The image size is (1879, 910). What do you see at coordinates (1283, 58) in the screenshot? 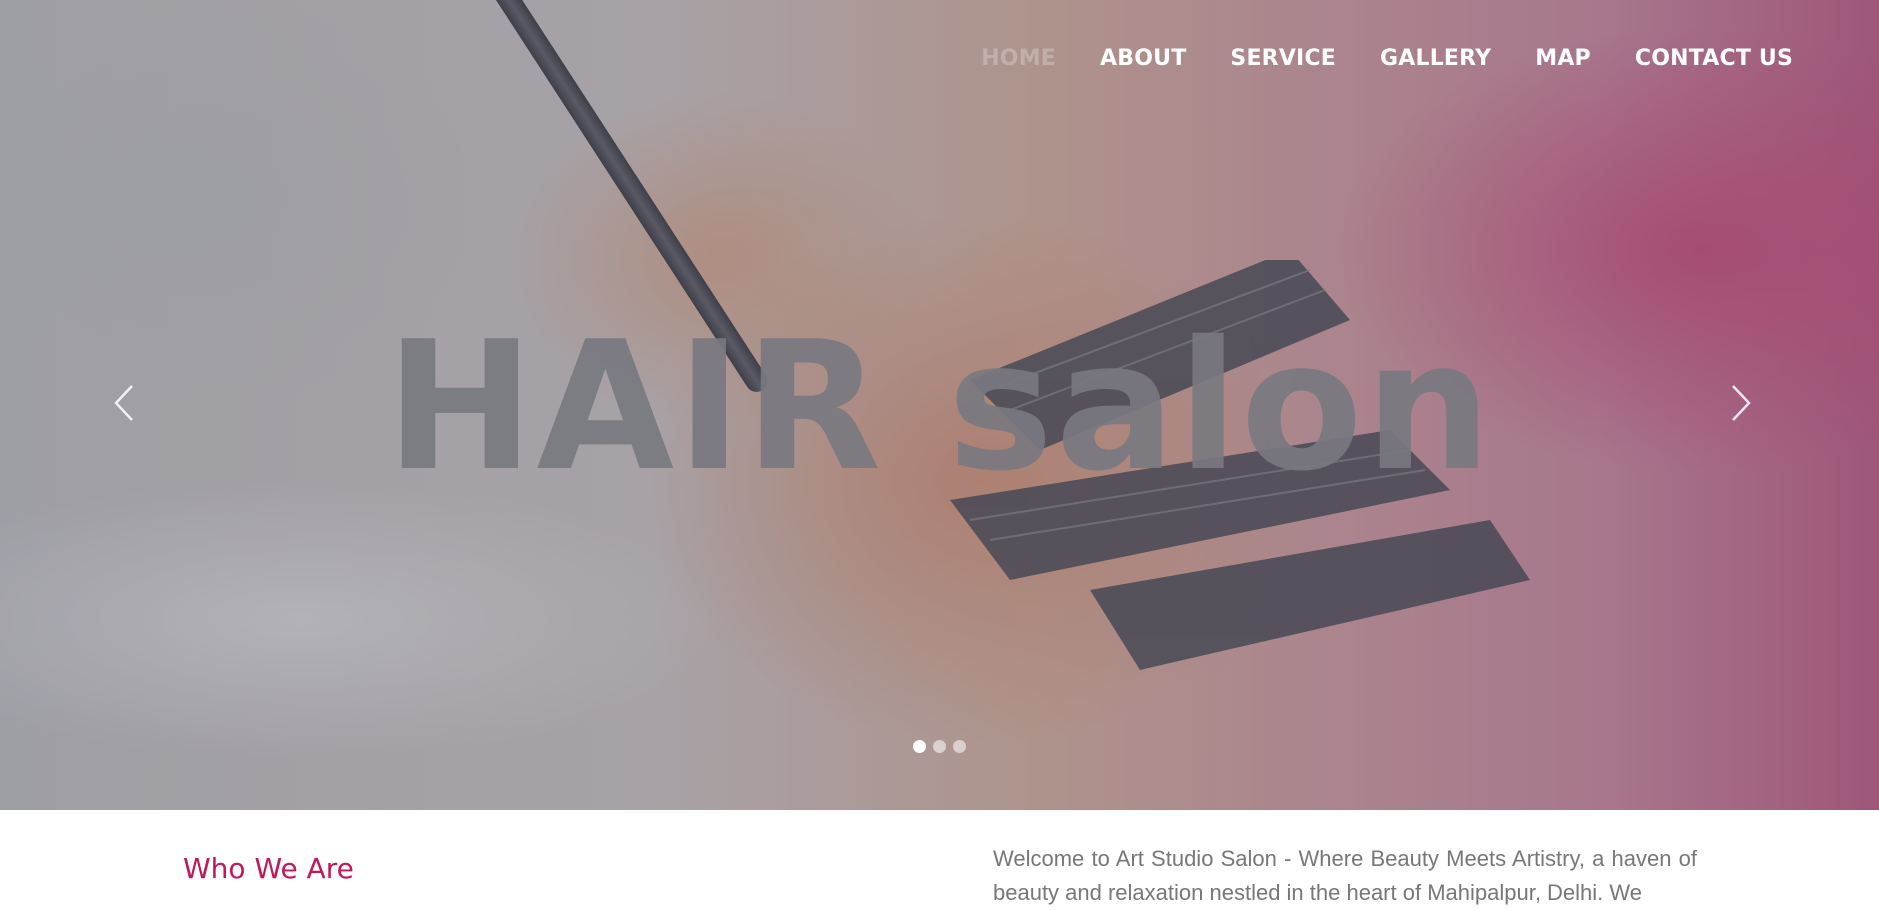
I see `nav-service: SERVICE` at bounding box center [1283, 58].